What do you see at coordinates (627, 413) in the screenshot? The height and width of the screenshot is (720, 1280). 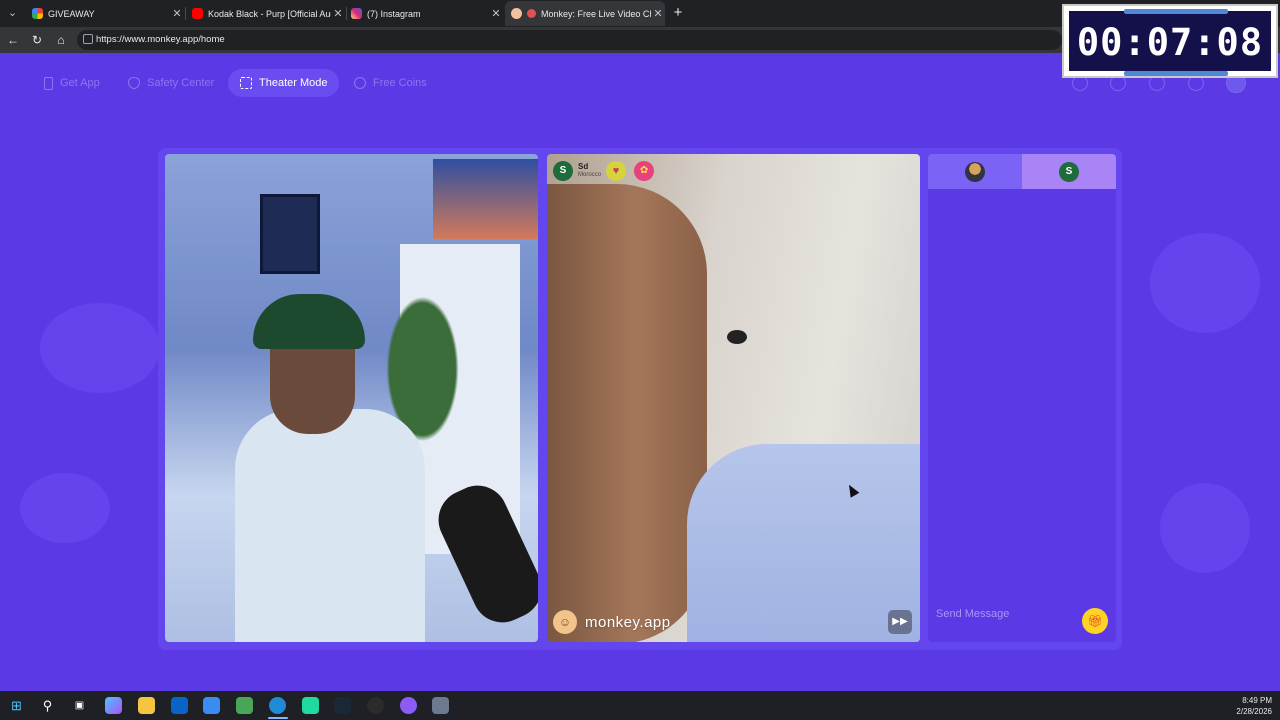 I see `peer-arm` at bounding box center [627, 413].